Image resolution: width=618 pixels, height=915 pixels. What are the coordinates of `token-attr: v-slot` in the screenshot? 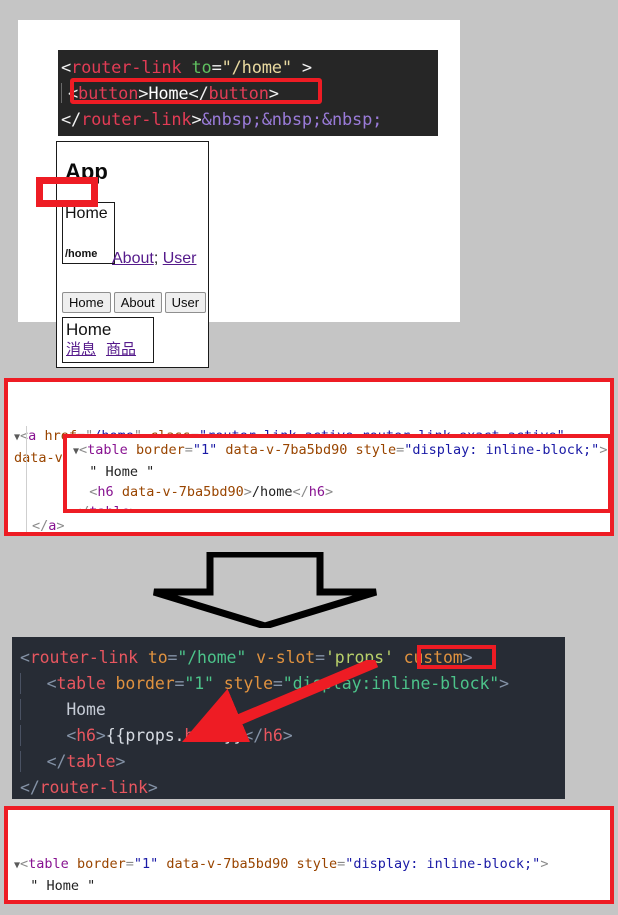 It's located at (286, 657).